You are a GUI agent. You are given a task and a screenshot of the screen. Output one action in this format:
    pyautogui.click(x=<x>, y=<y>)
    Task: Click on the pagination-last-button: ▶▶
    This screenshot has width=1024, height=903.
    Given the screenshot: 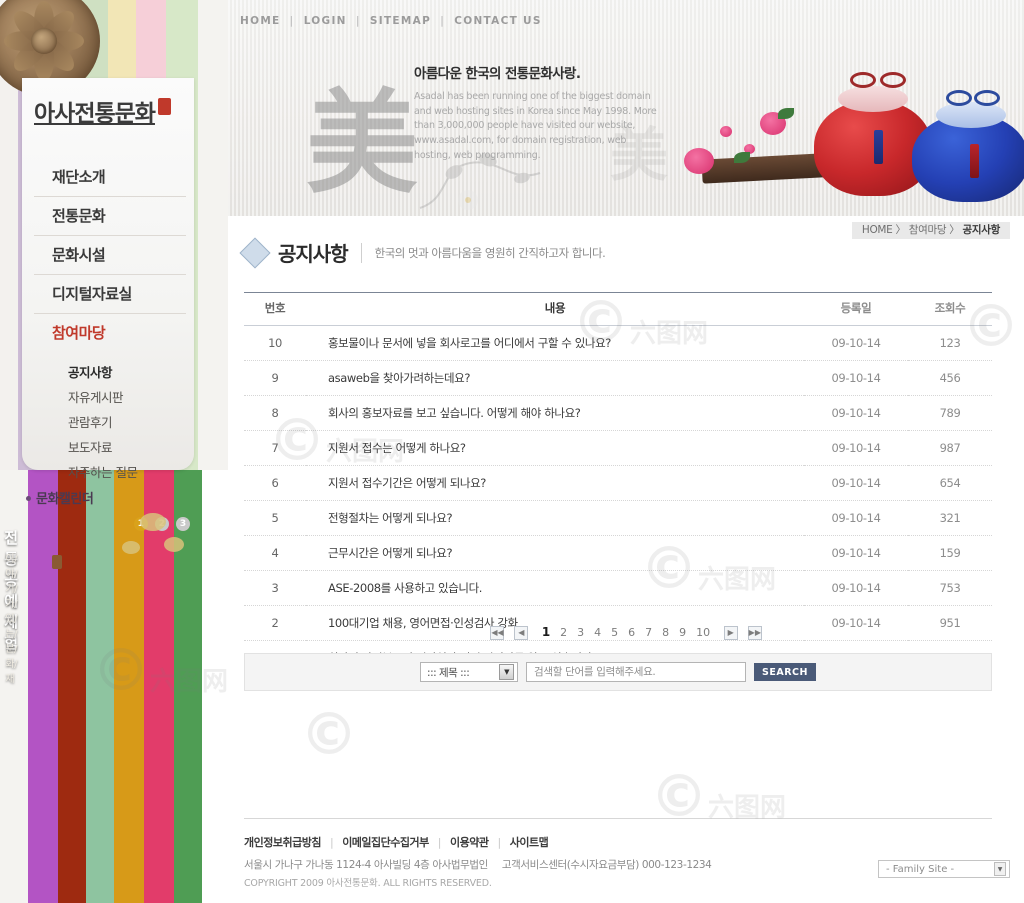 What is the action you would take?
    pyautogui.click(x=754, y=633)
    